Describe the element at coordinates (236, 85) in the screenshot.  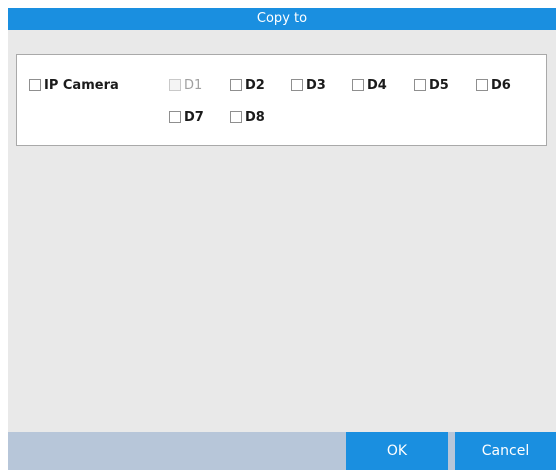
I see `channel-d2-checkbox-box` at that location.